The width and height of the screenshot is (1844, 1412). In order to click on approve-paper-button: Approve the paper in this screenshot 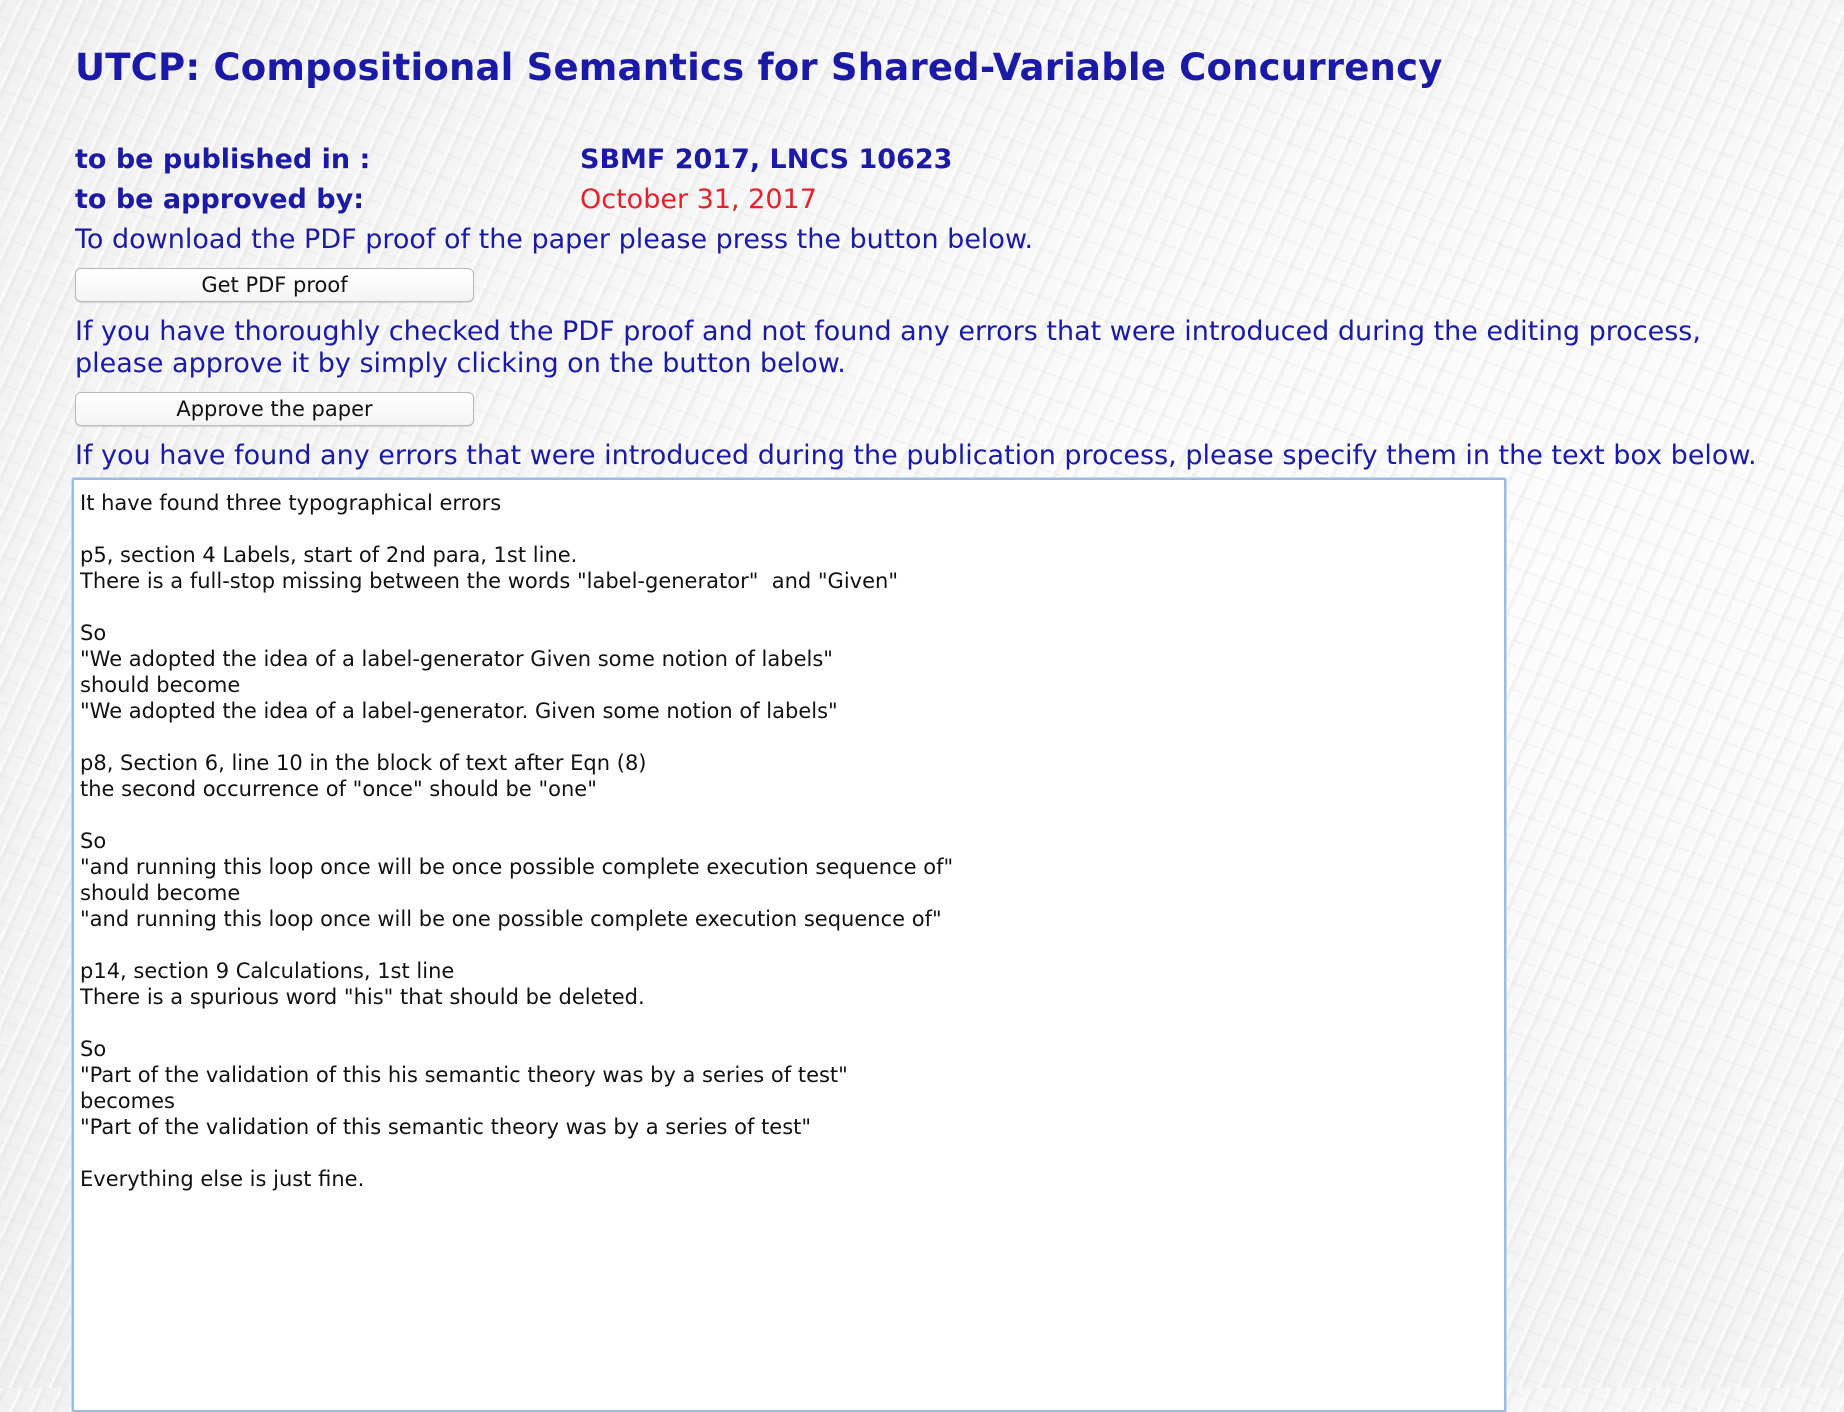, I will do `click(274, 409)`.